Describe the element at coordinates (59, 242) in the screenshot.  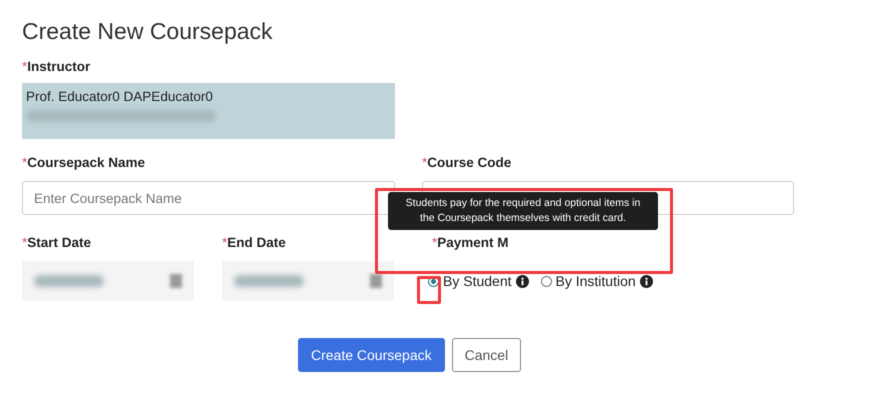
I see `field-label: Start Date` at that location.